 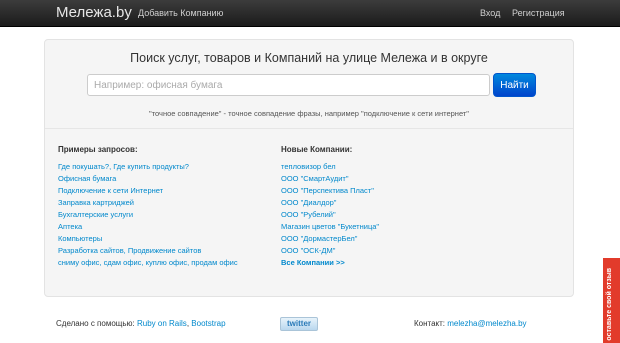 I want to click on panel-divider, so click(x=309, y=128).